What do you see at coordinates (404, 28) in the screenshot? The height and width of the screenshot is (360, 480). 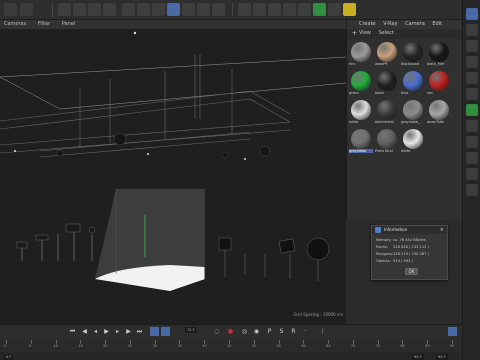 I see `material-menu-bar: Create V-Ray Camera Edit View Select` at bounding box center [404, 28].